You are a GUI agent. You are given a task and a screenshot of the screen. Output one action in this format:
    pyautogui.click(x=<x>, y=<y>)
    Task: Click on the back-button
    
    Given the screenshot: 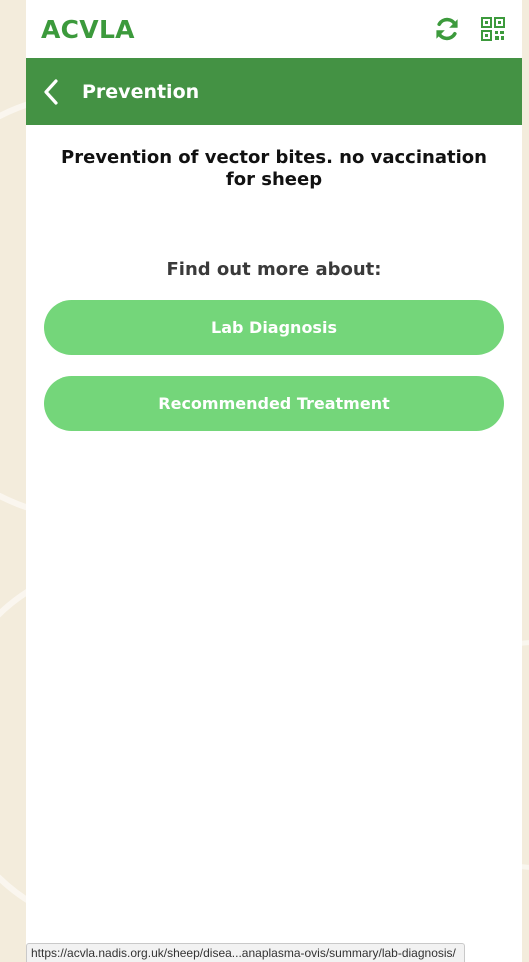 What is the action you would take?
    pyautogui.click(x=51, y=92)
    